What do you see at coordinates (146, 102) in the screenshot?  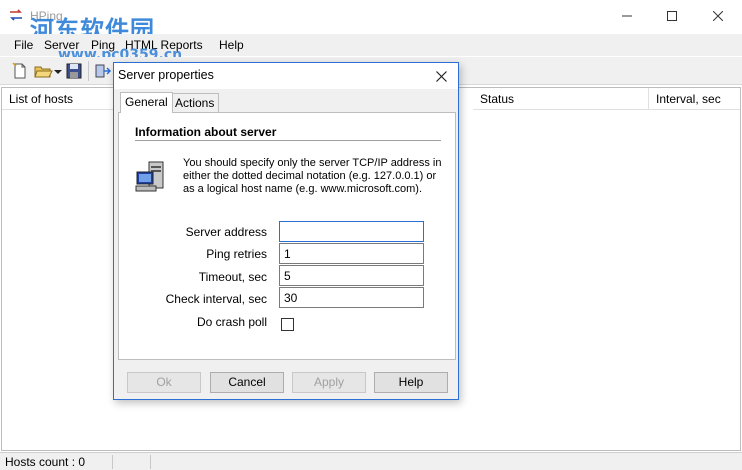 I see `tab-general: General` at bounding box center [146, 102].